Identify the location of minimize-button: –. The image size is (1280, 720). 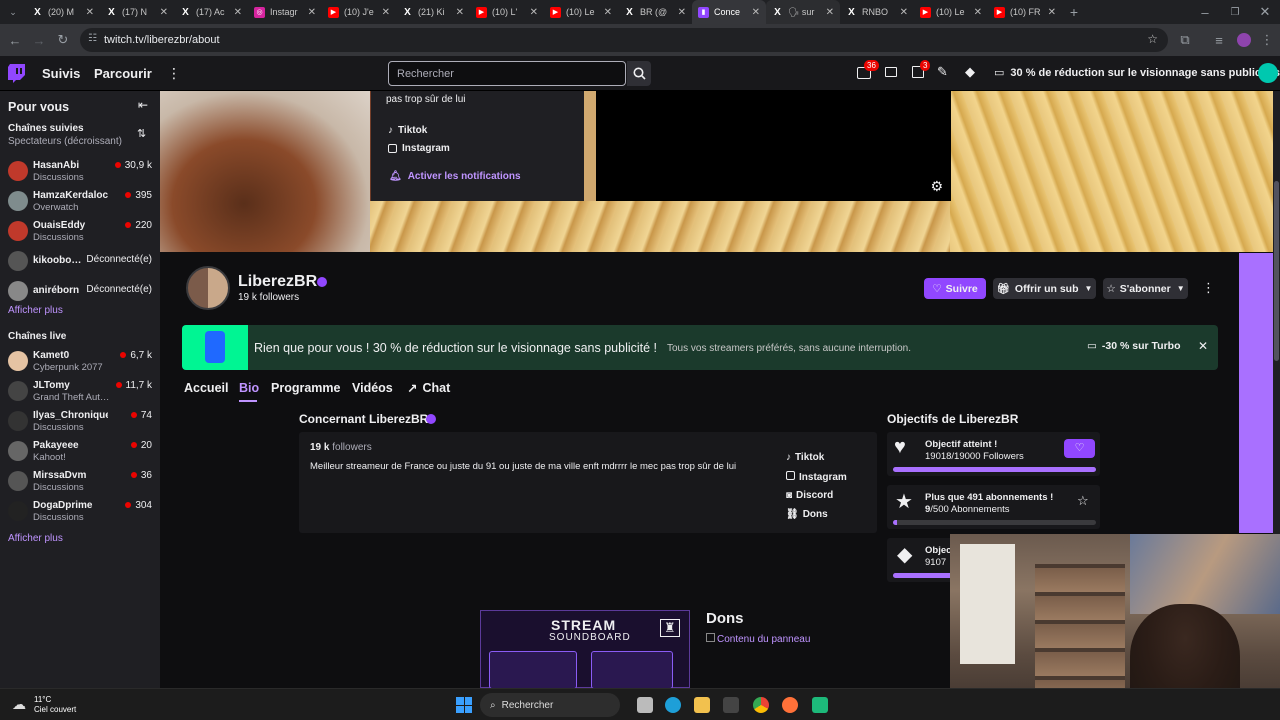
(1205, 12).